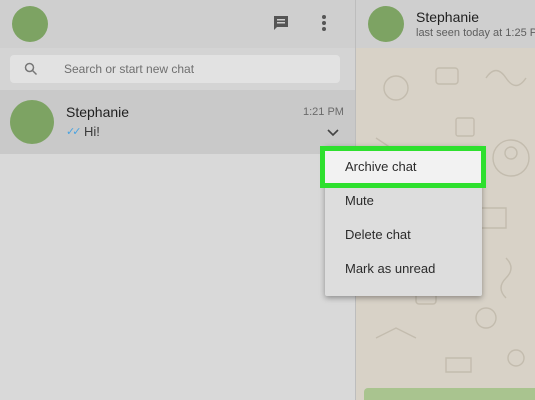  What do you see at coordinates (403, 167) in the screenshot?
I see `archive-highlight-box` at bounding box center [403, 167].